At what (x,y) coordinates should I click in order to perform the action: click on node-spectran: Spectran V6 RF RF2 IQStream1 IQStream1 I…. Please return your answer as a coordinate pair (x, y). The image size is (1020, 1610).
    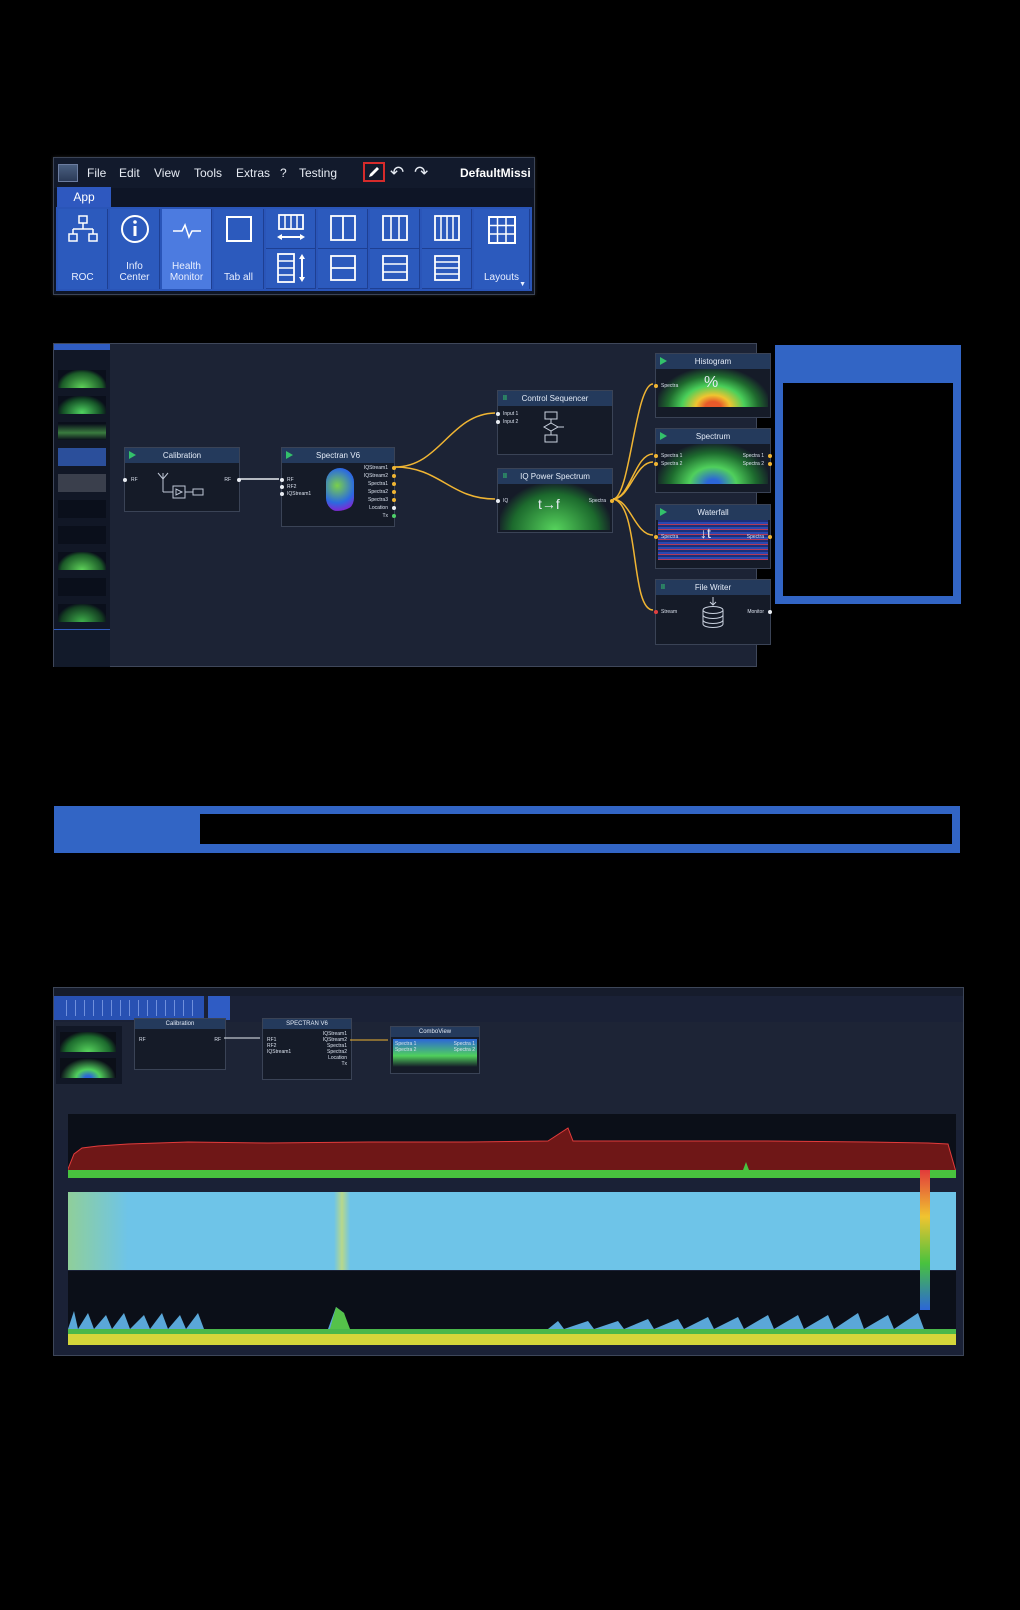
    Looking at the image, I should click on (338, 487).